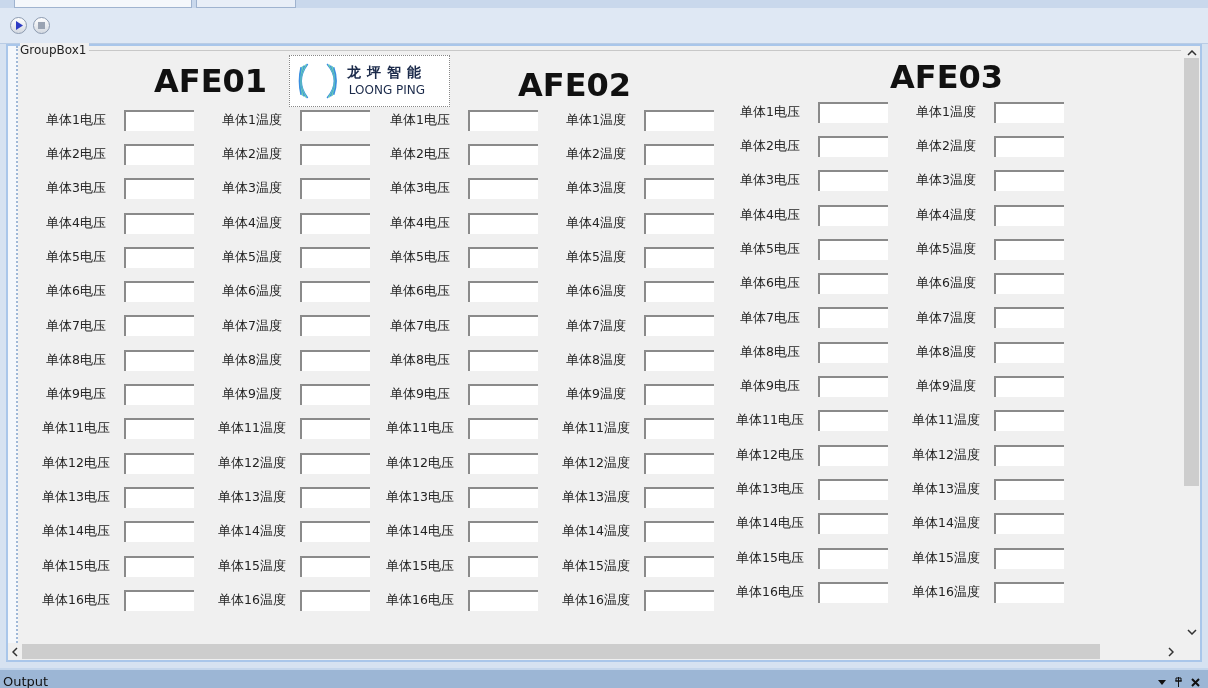 The image size is (1208, 688). What do you see at coordinates (1191, 632) in the screenshot?
I see `scroll-down-icon` at bounding box center [1191, 632].